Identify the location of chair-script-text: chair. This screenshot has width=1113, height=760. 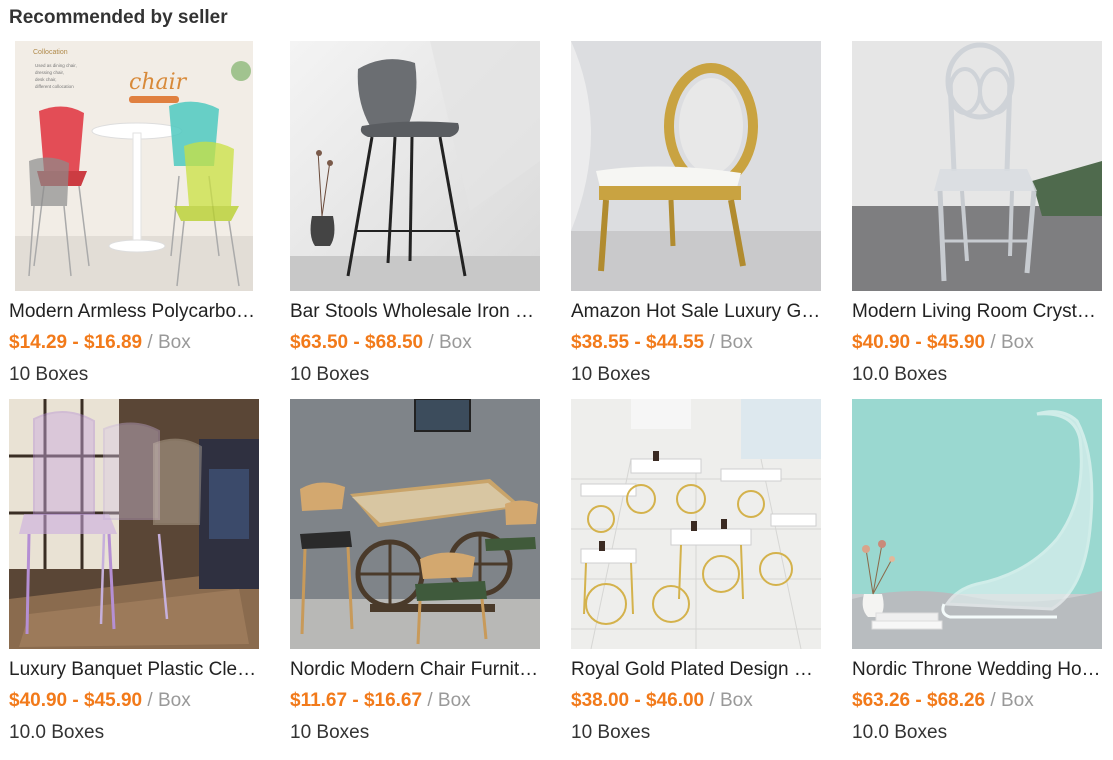
(158, 82).